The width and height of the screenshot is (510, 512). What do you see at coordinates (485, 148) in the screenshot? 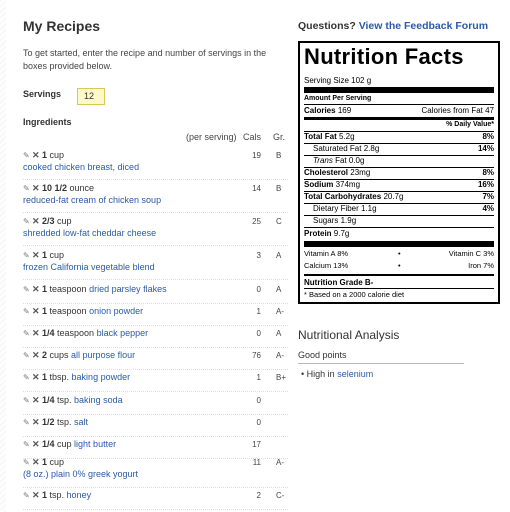
I see `sat-fat-pct: 14%` at bounding box center [485, 148].